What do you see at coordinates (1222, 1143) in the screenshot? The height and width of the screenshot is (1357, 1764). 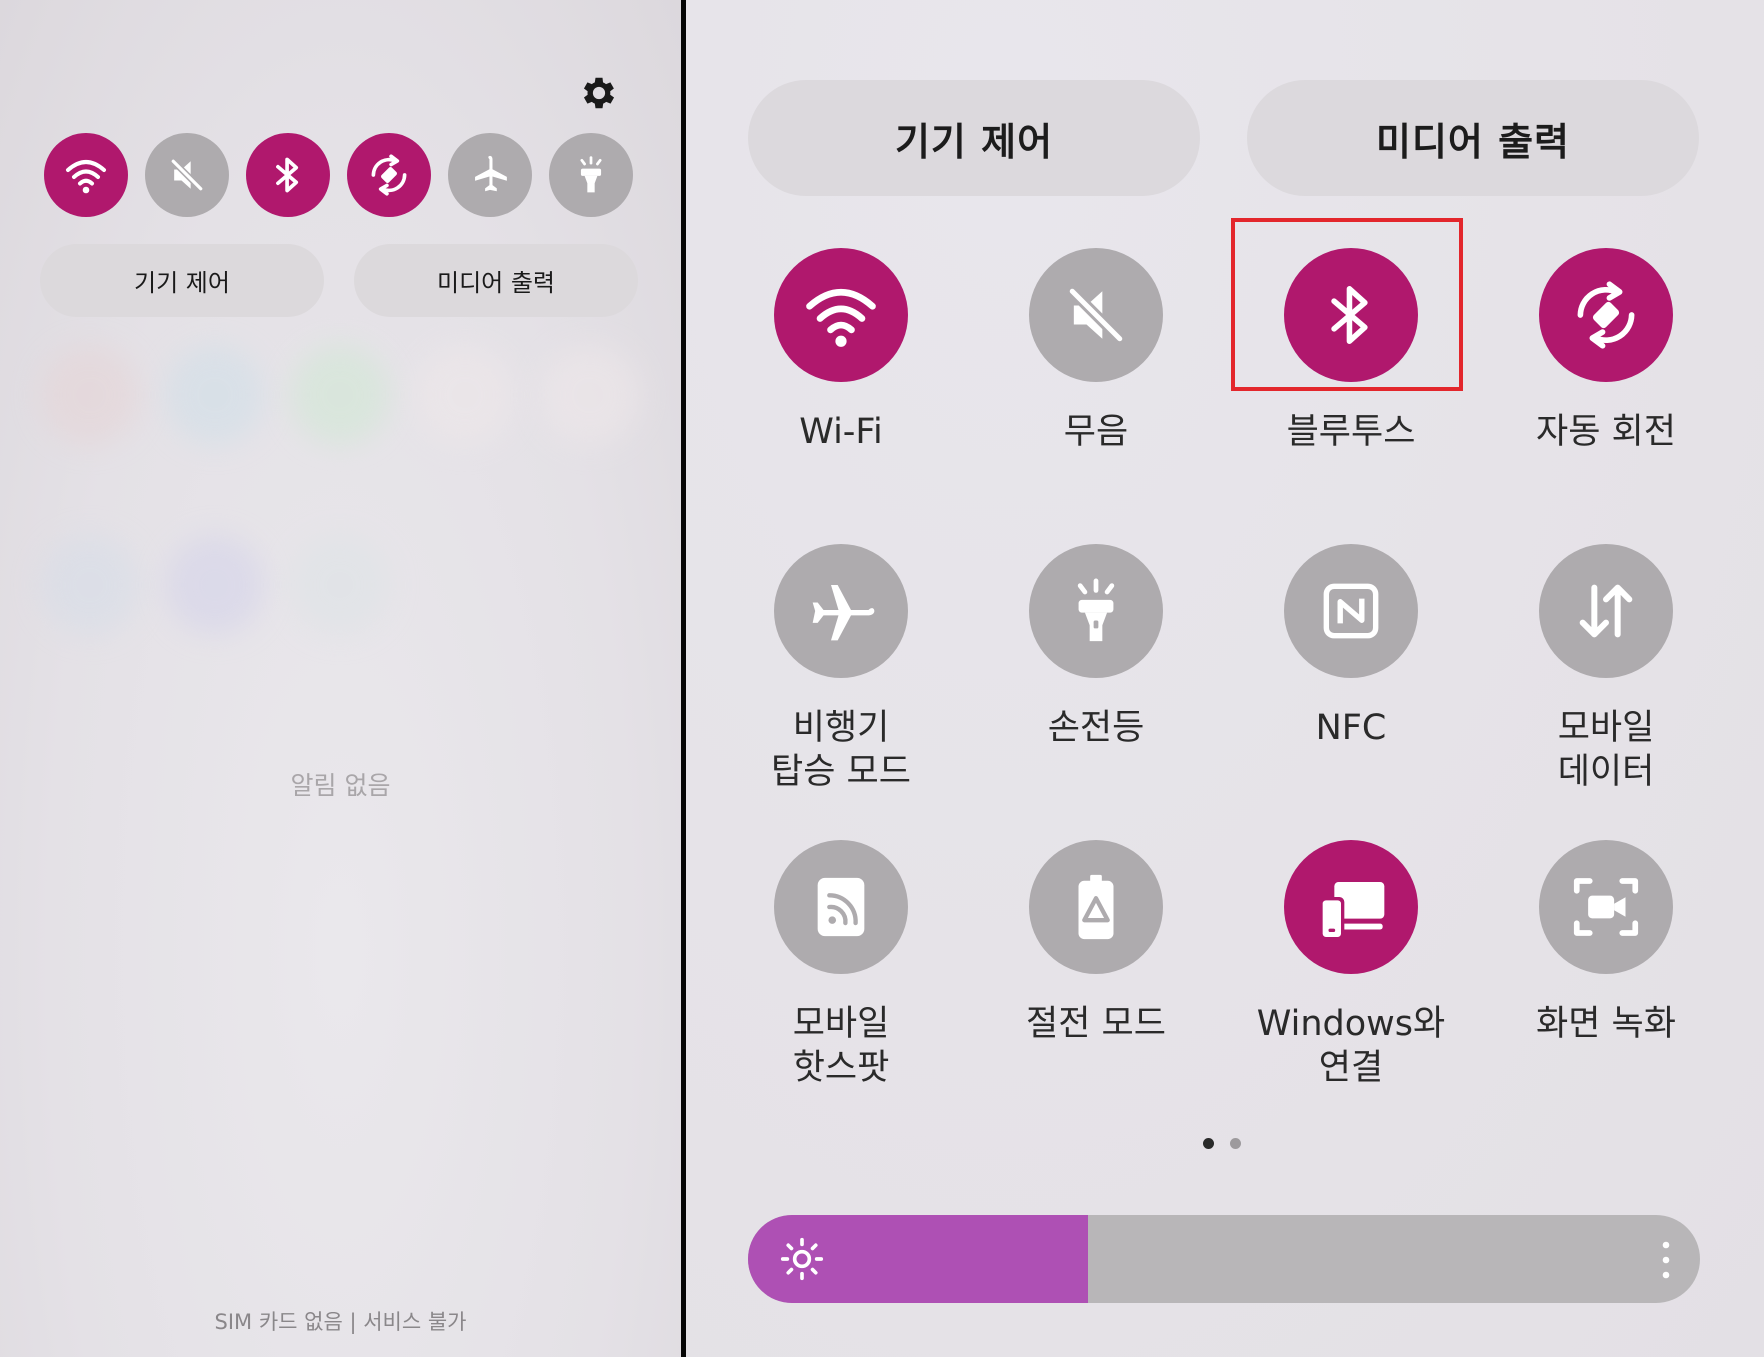 I see `page-indicator` at bounding box center [1222, 1143].